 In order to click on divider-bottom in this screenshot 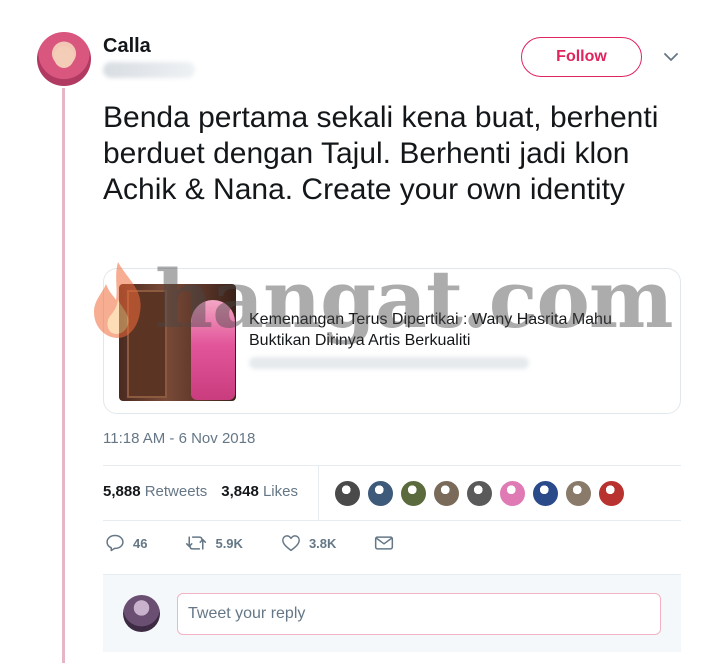, I will do `click(392, 520)`.